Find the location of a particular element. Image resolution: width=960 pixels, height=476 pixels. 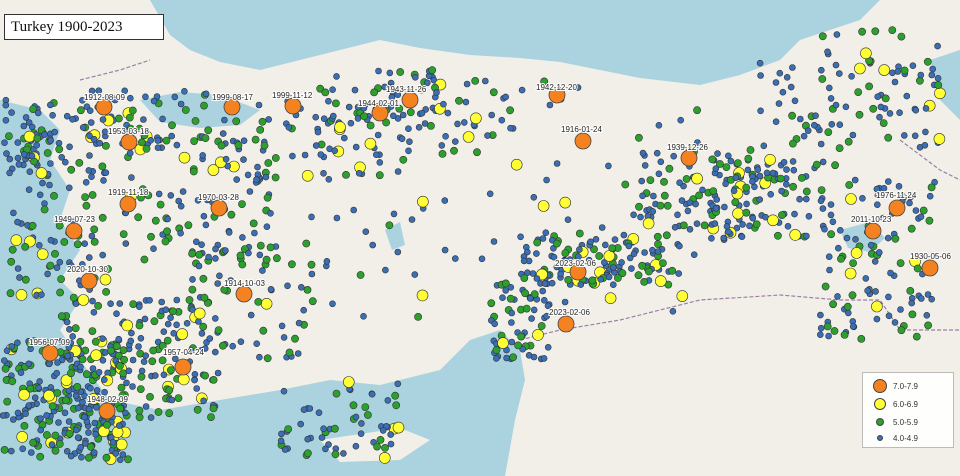

major-quake-marker is located at coordinates (89, 281).